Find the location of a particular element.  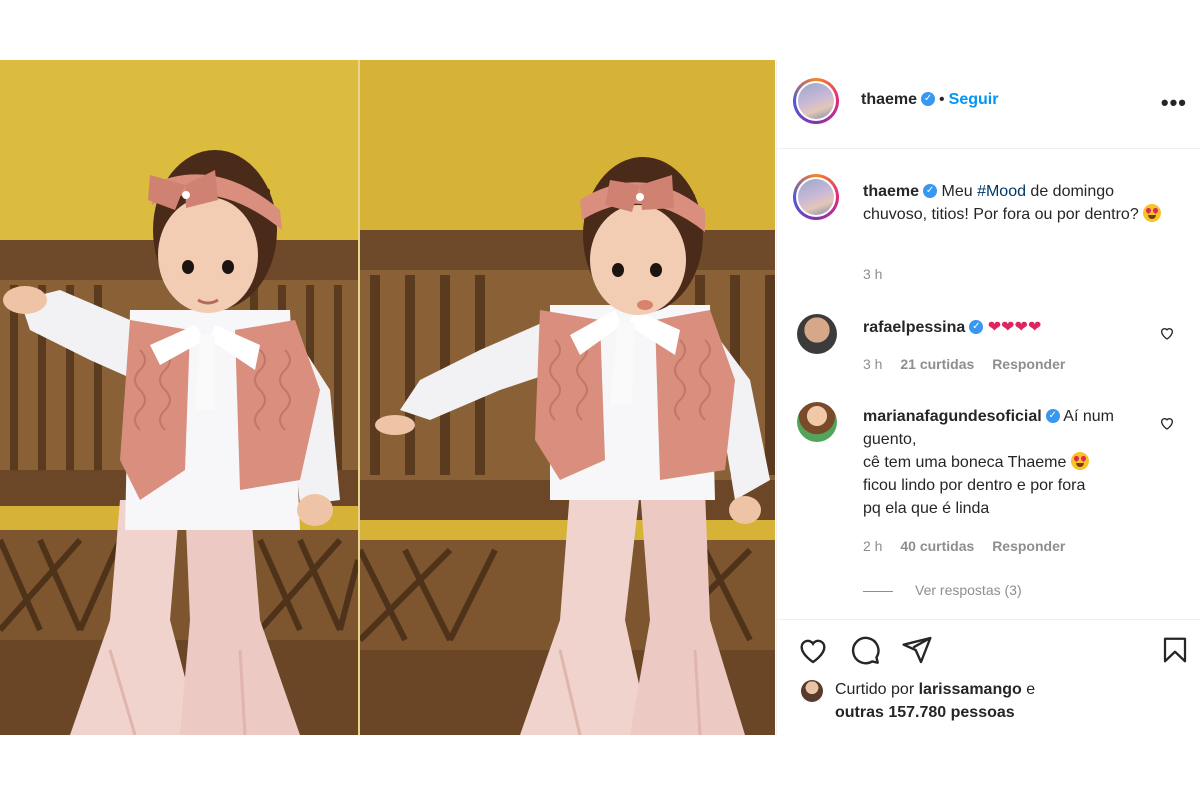

replies-divider-line is located at coordinates (878, 591).